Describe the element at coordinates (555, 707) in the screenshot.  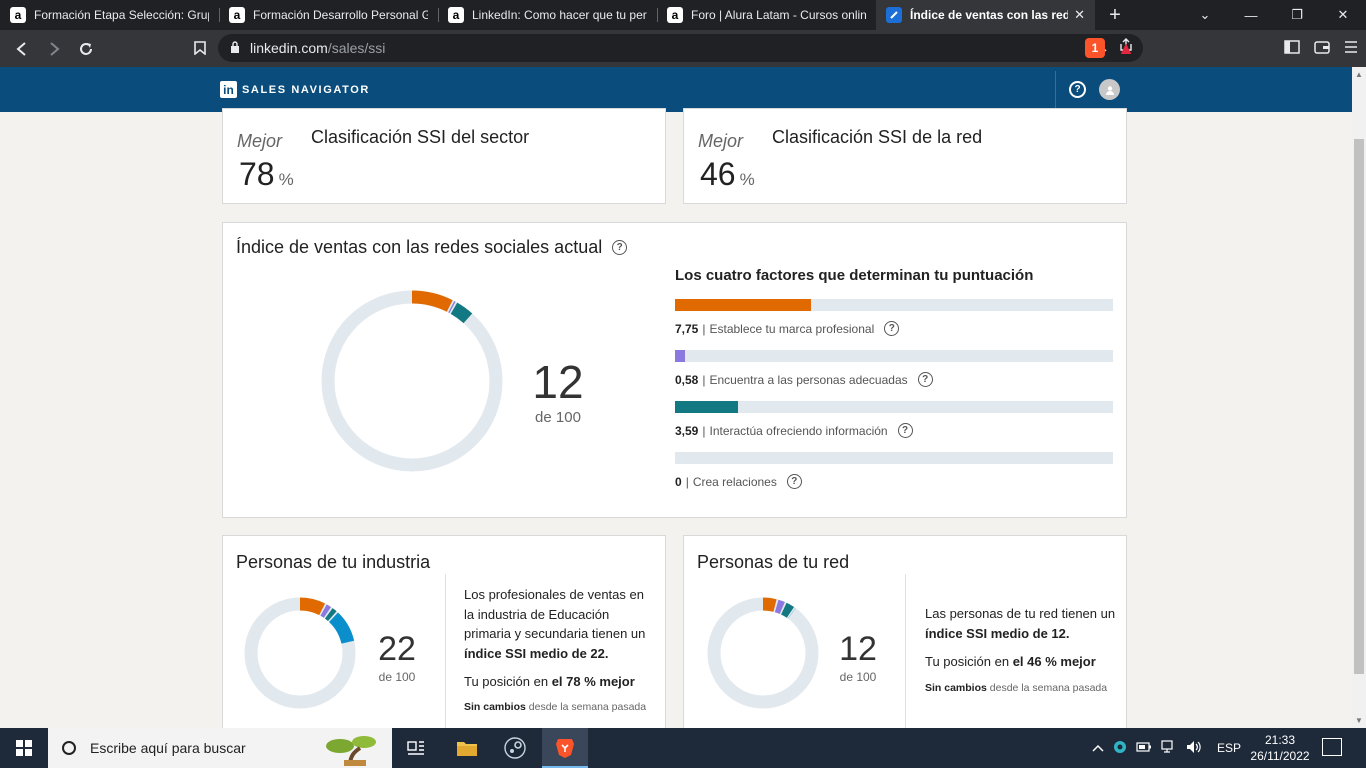
I see `industry-change: Sin cambios desde la semana pasada` at that location.